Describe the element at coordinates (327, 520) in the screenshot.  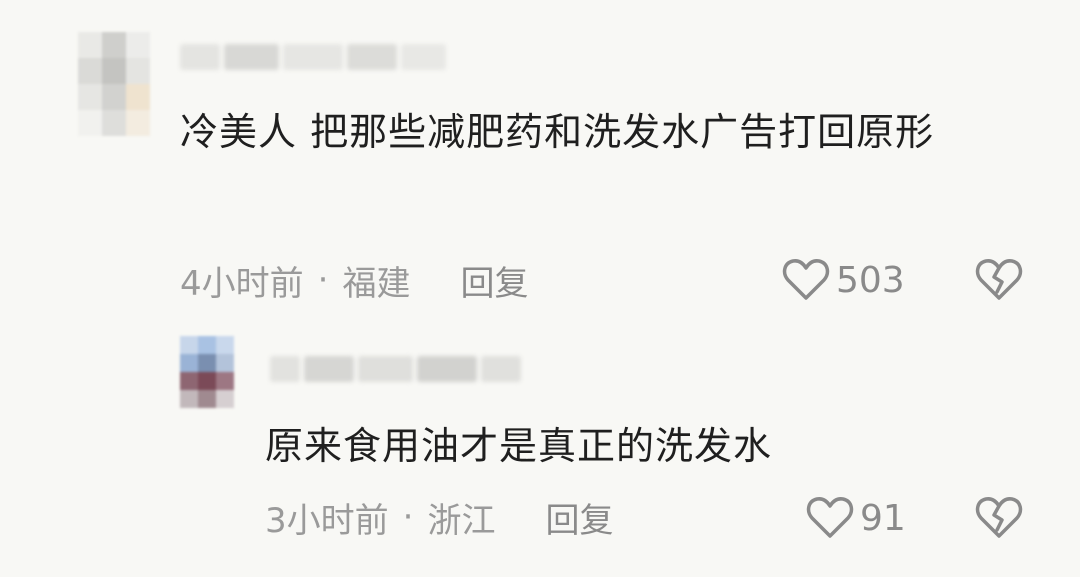
I see `reply-time: 3小时前` at that location.